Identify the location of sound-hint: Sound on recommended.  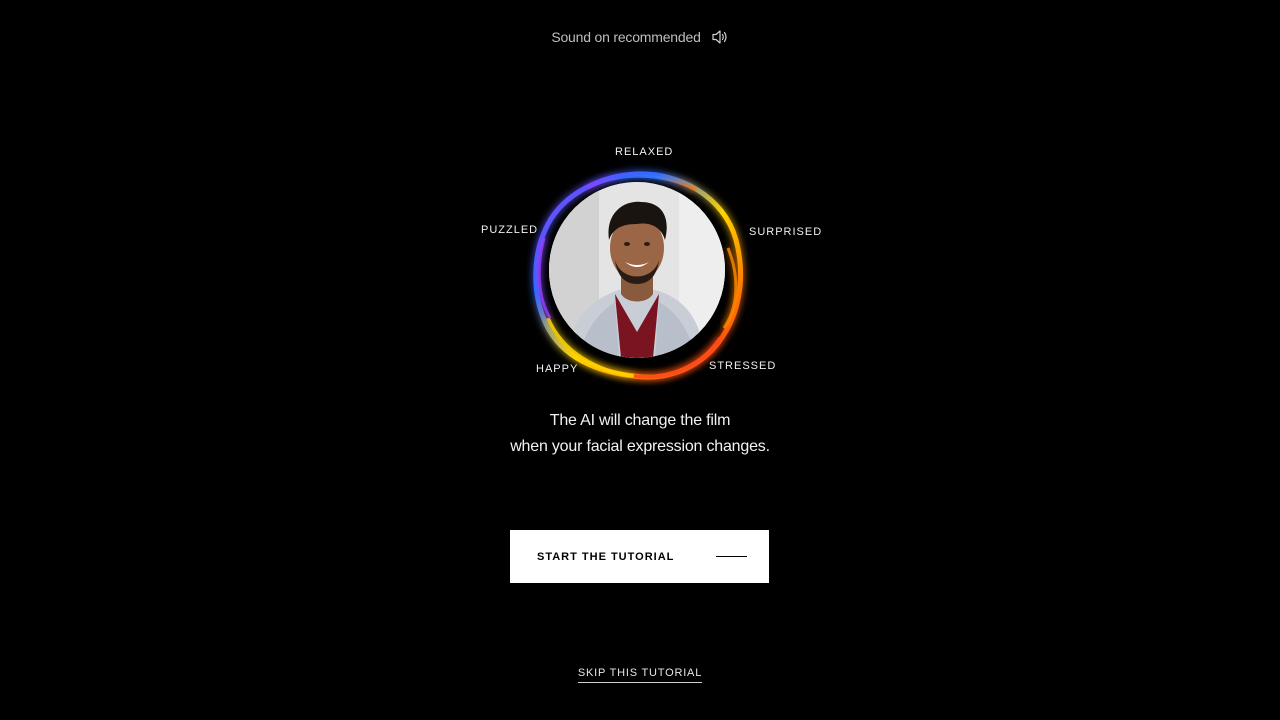
(640, 37).